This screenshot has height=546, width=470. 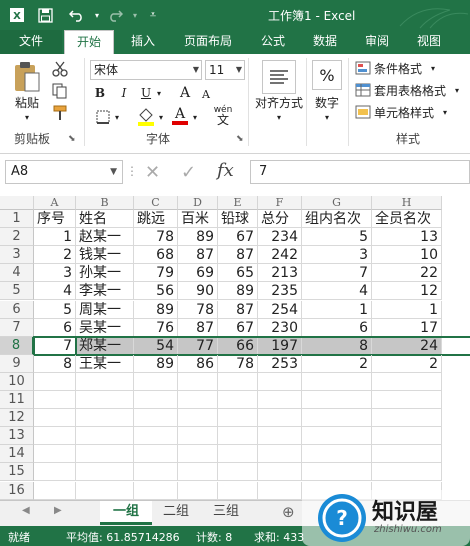 What do you see at coordinates (146, 70) in the screenshot?
I see `font-name-select: 宋体 ▼` at bounding box center [146, 70].